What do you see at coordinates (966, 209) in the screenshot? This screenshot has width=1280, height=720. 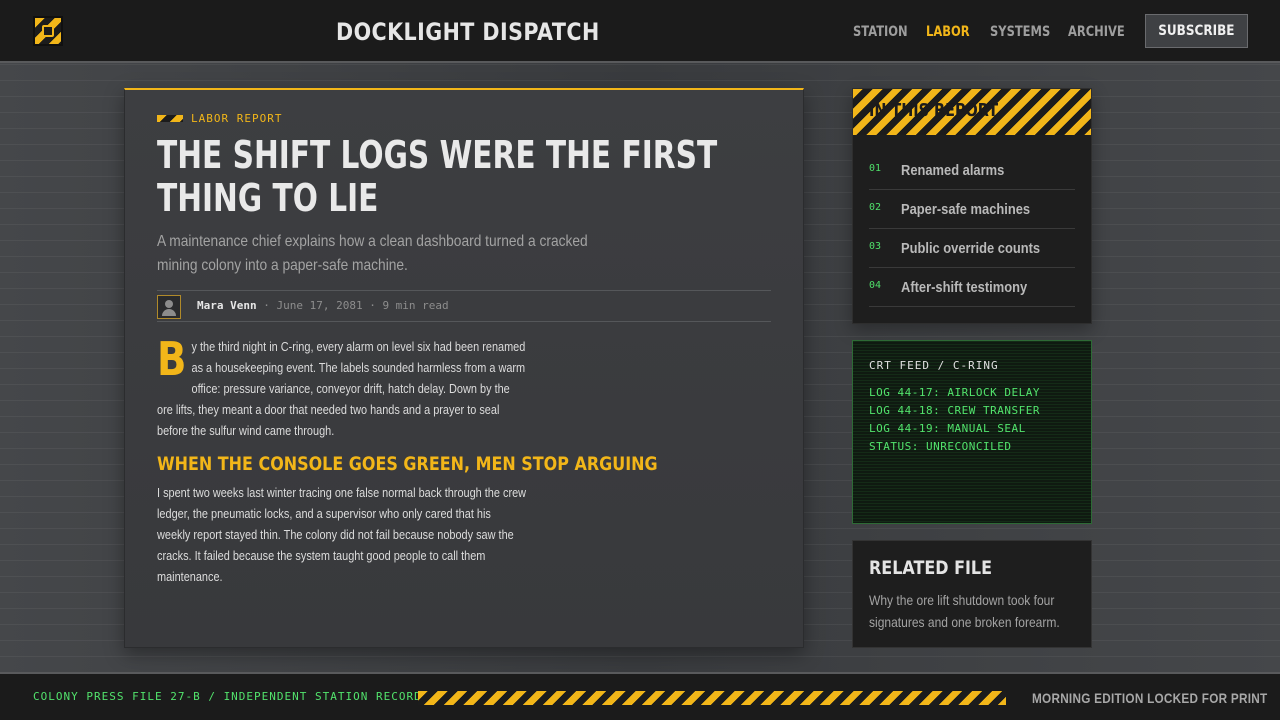 I see `toc-label: Paper-safe machines` at bounding box center [966, 209].